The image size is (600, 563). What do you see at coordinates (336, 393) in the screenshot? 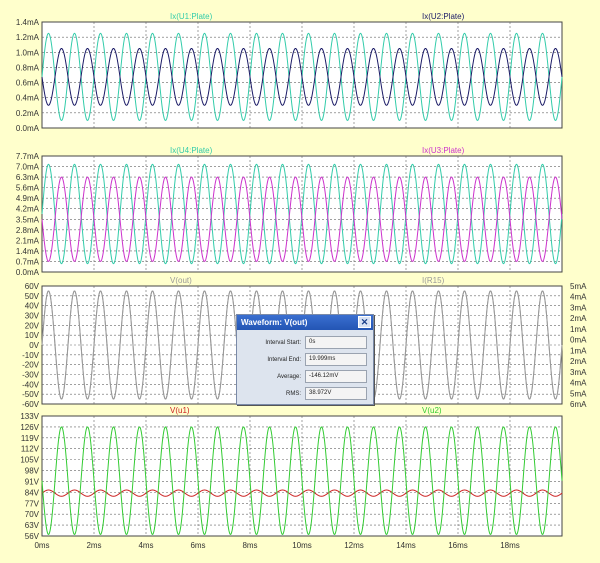
I see `rms-value: 38.972V` at bounding box center [336, 393].